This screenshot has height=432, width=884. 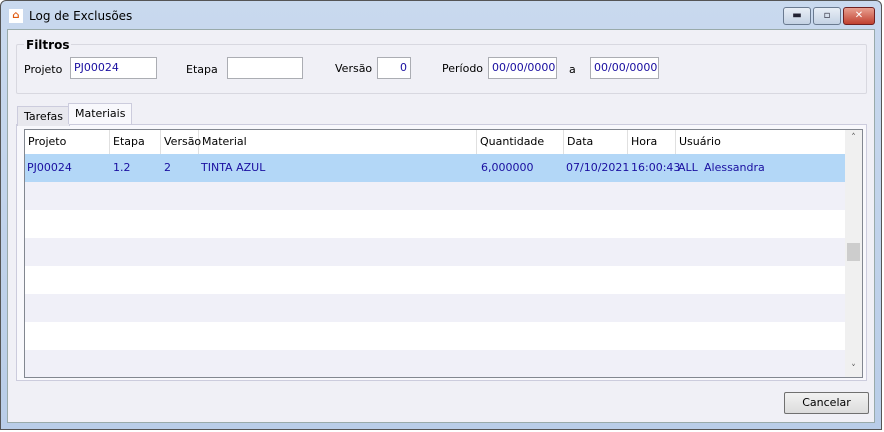 What do you see at coordinates (16, 16) in the screenshot?
I see `app-logo-icon: ⌂` at bounding box center [16, 16].